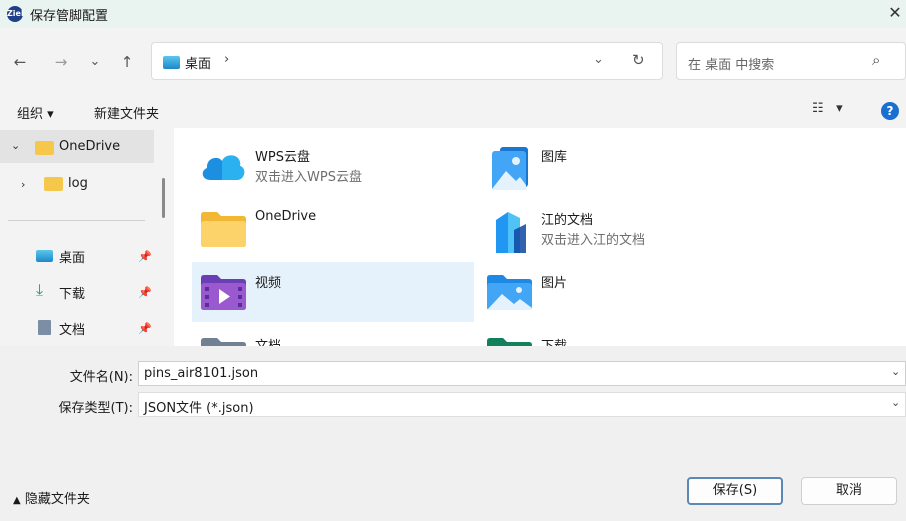 This screenshot has width=906, height=521. What do you see at coordinates (619, 335) in the screenshot?
I see `list-item: 下载` at bounding box center [619, 335].